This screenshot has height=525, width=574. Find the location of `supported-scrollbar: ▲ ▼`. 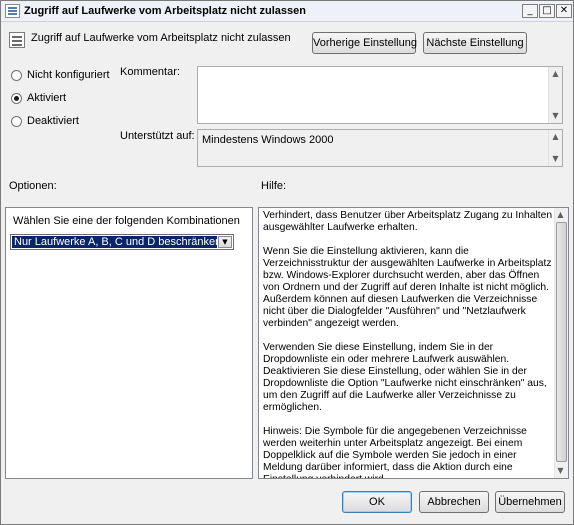

supported-scrollbar: ▲ ▼ is located at coordinates (555, 148).